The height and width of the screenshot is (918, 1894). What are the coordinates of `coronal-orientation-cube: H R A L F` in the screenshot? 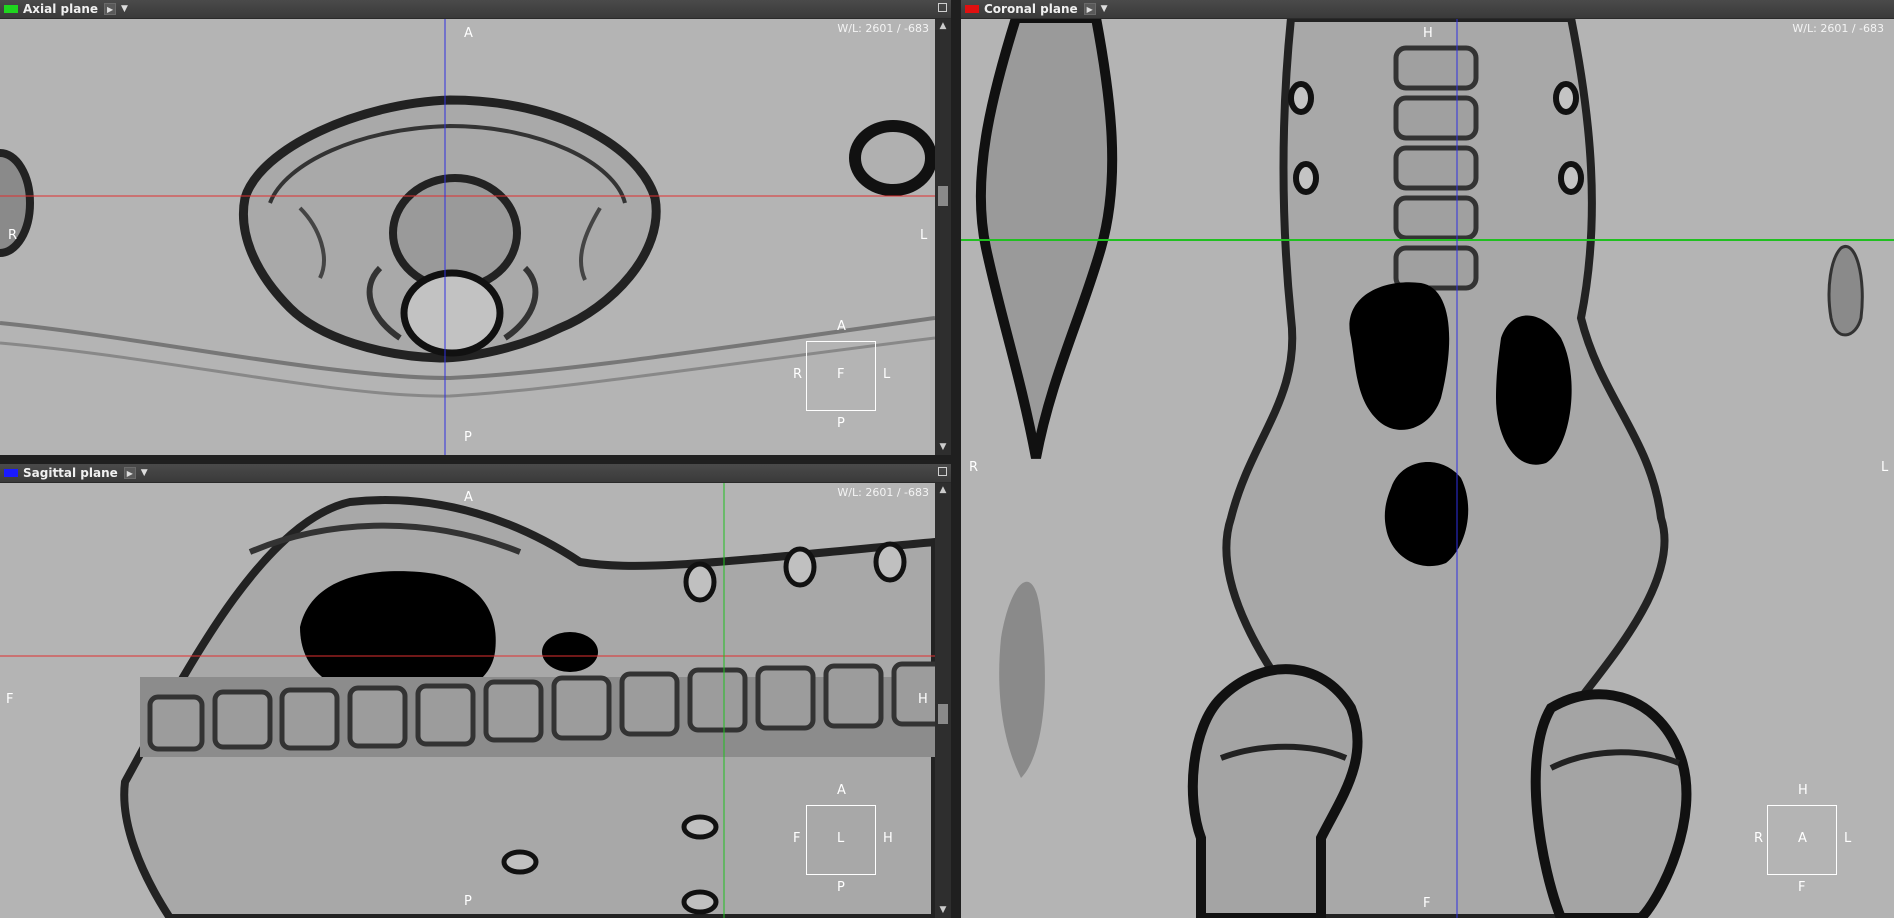 It's located at (1803, 839).